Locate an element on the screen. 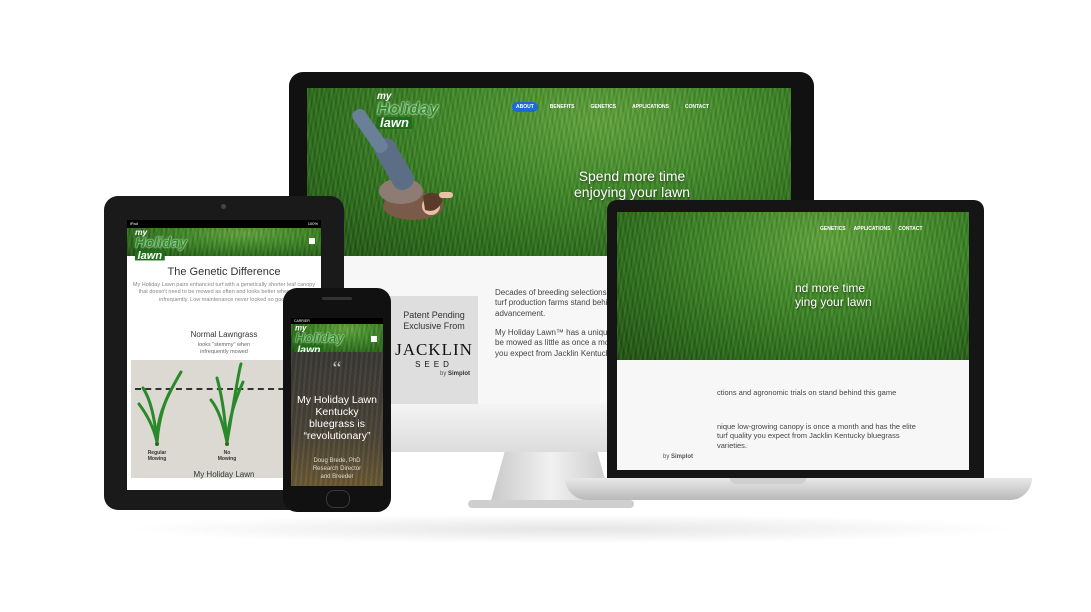 The height and width of the screenshot is (612, 1091). menu-icon is located at coordinates (312, 241).